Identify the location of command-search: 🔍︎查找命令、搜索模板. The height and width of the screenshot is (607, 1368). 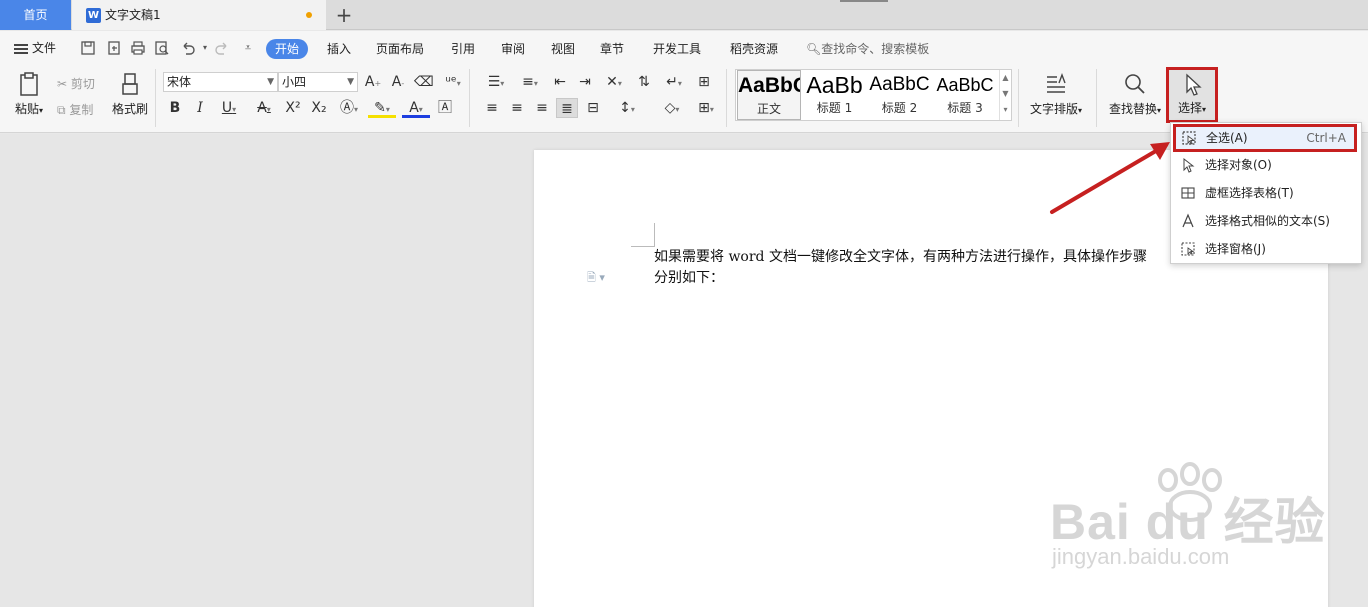
(867, 49).